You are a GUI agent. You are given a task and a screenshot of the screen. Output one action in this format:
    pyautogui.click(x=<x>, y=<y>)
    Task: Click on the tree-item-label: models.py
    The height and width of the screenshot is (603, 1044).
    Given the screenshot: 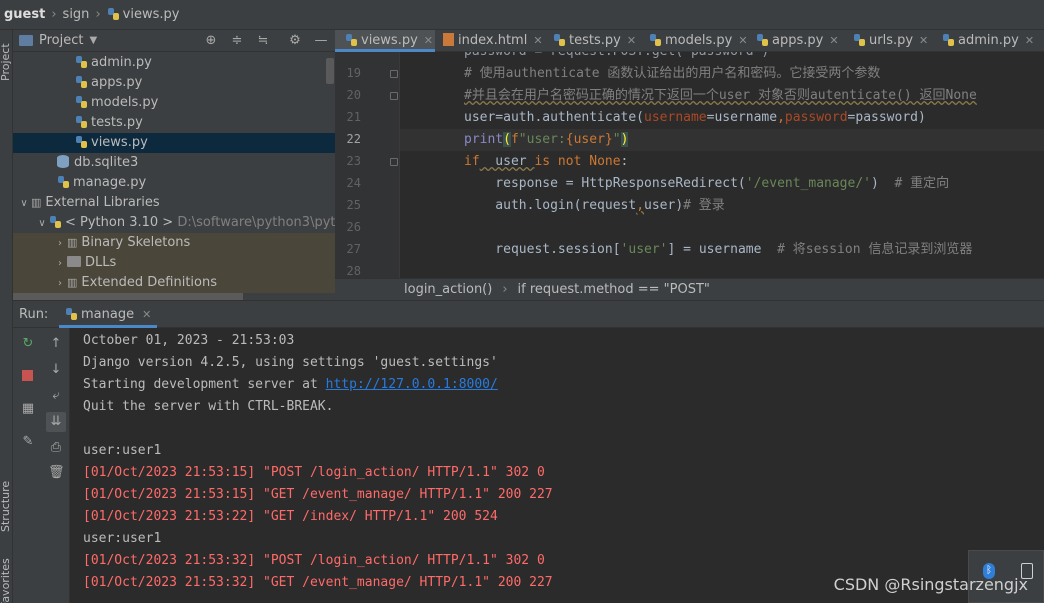 What is the action you would take?
    pyautogui.click(x=125, y=102)
    